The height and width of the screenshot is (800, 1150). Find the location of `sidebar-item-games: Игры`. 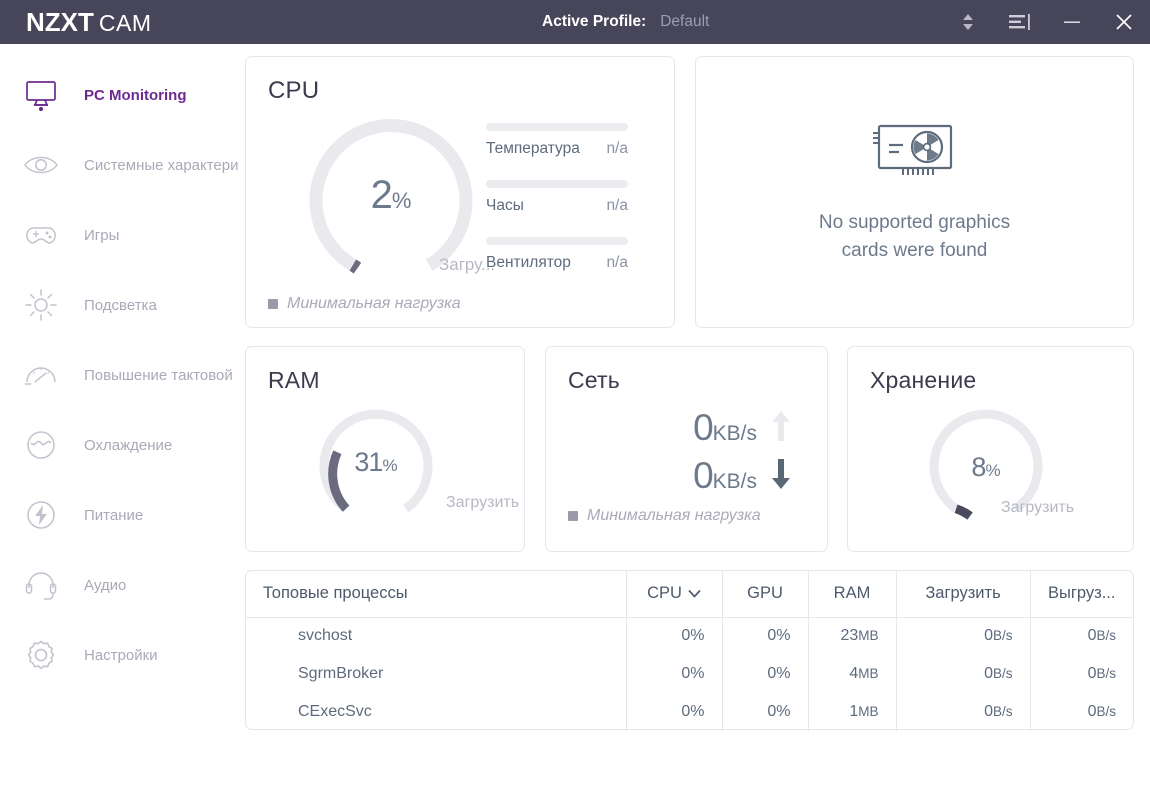

sidebar-item-games: Игры is located at coordinates (122, 235).